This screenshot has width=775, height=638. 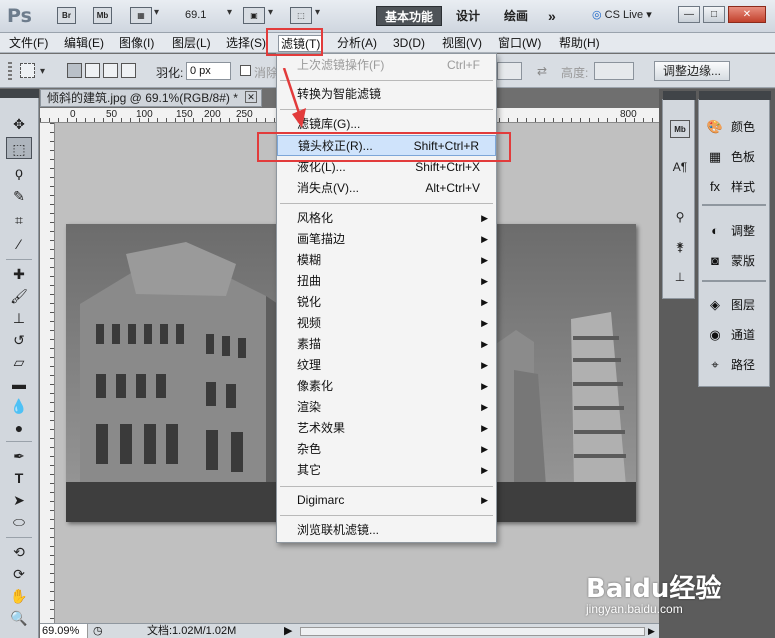 What do you see at coordinates (736, 305) in the screenshot?
I see `panel-layers: ◈ 图层` at bounding box center [736, 305].